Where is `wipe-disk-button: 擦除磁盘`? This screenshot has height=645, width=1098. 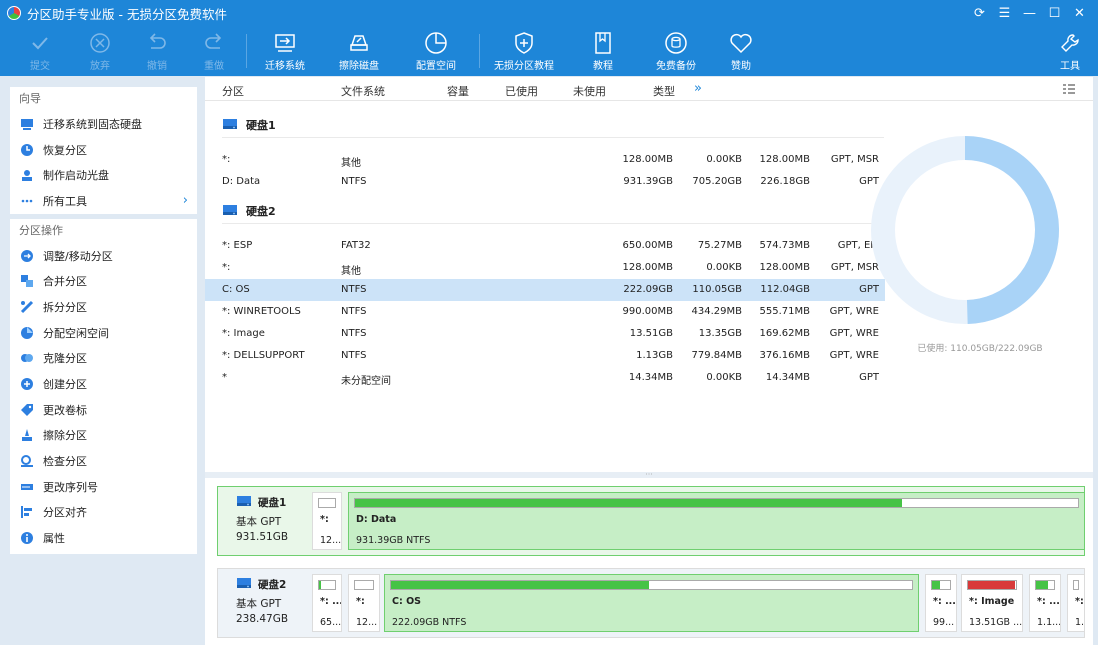
wipe-disk-button: 擦除磁盘 is located at coordinates (359, 52).